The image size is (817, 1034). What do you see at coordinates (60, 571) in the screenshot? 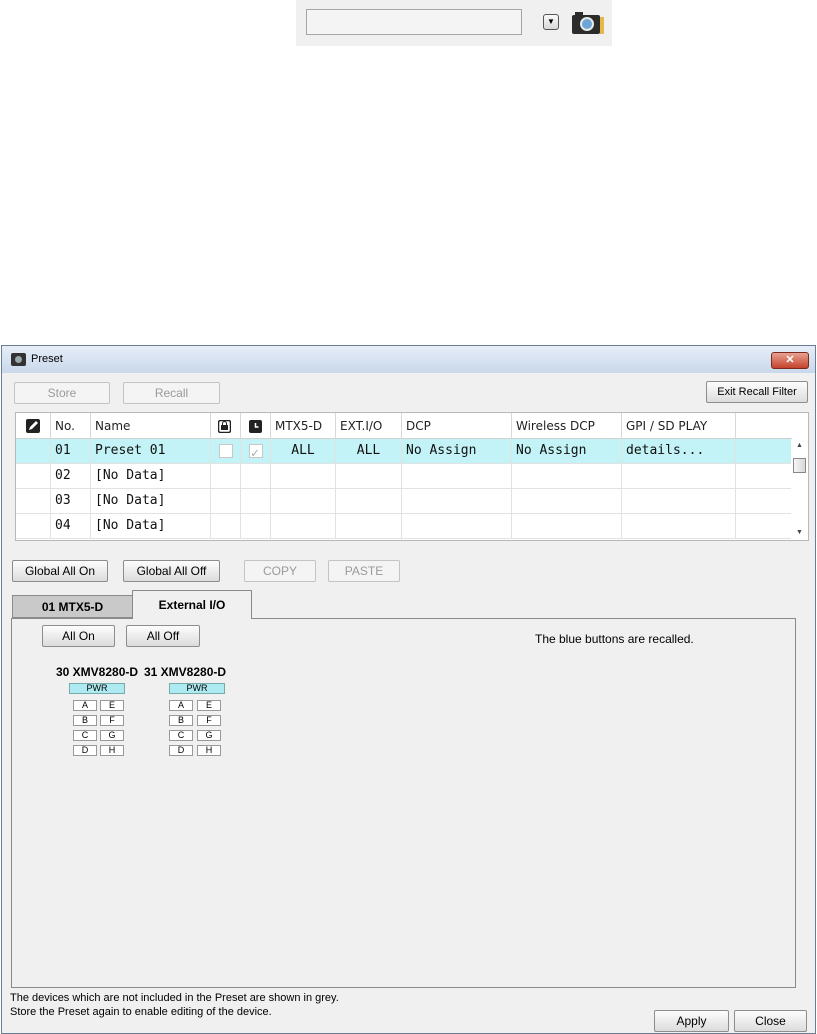
I see `global-all-on-button: Global All On` at bounding box center [60, 571].